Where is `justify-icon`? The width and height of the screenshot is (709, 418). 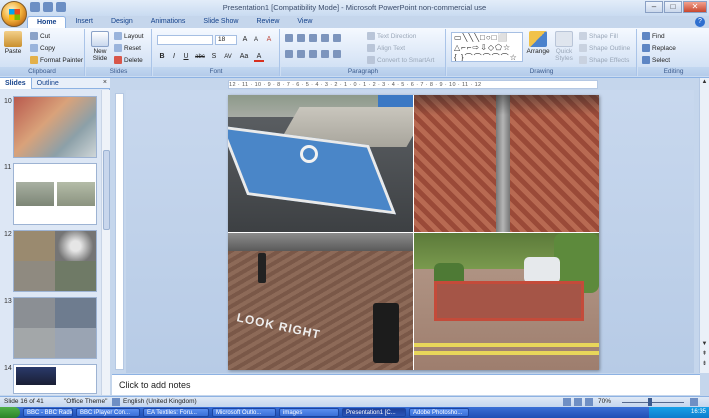
justify-icon is located at coordinates (325, 54).